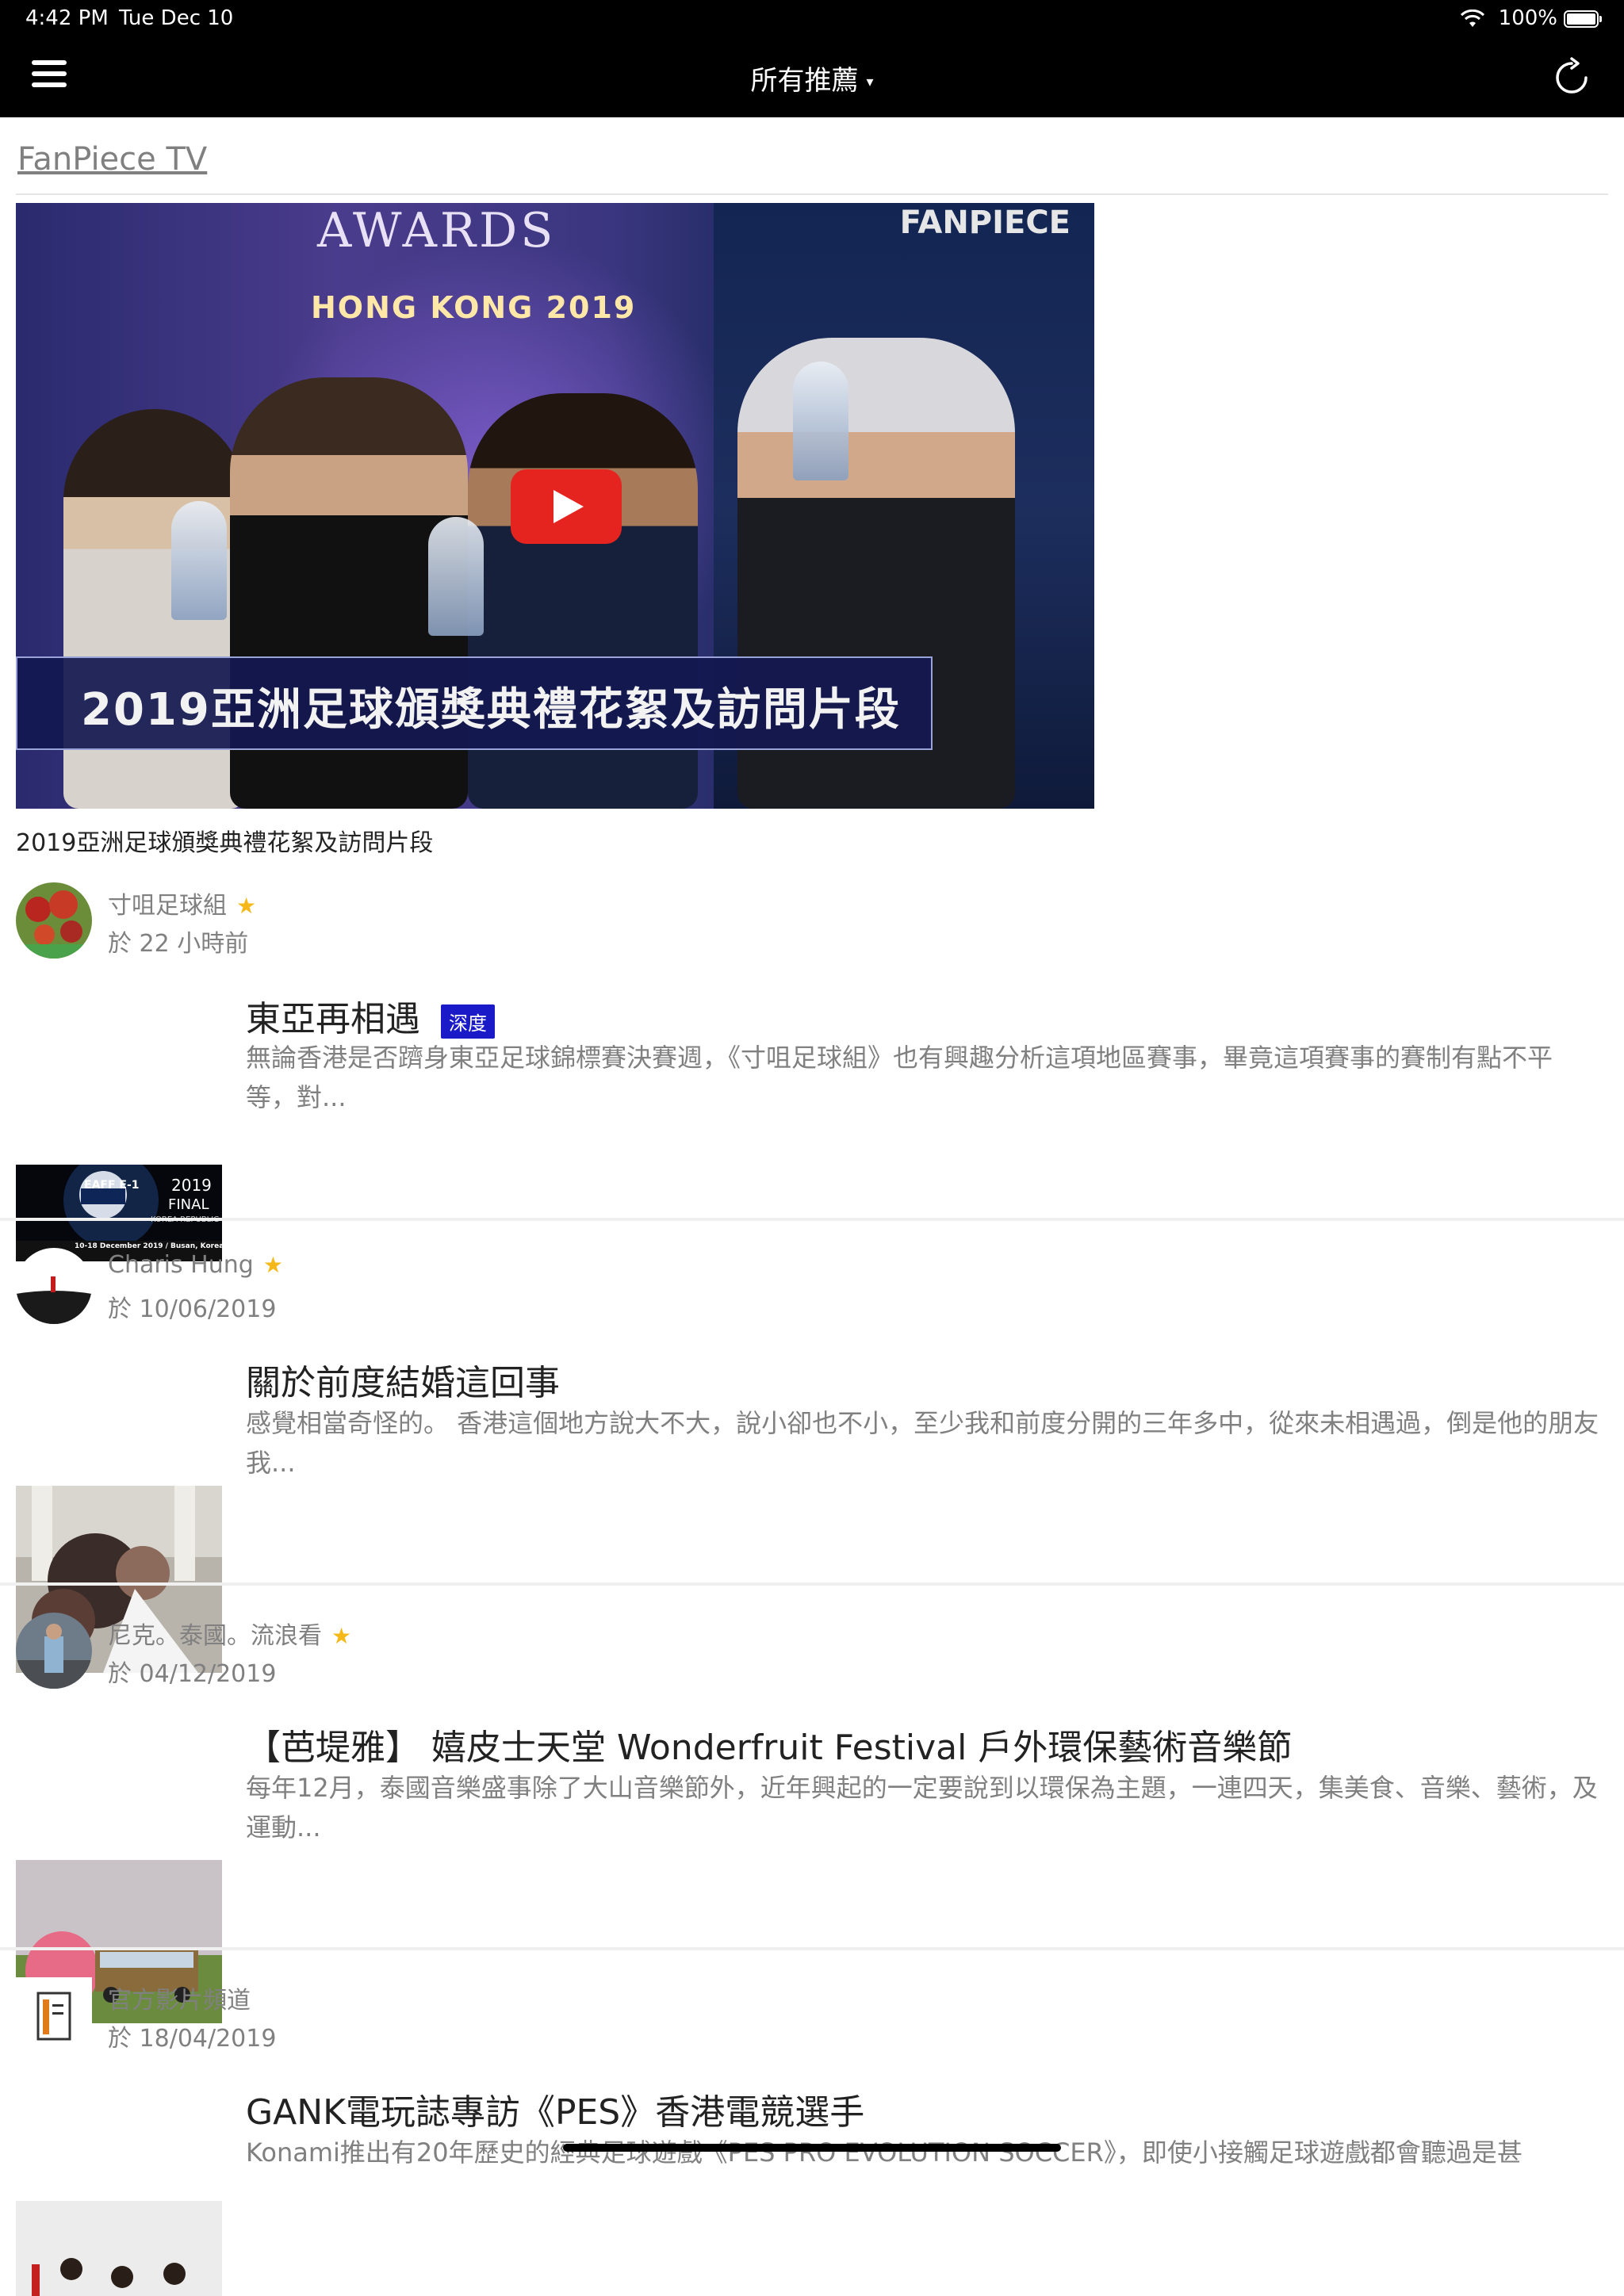 The width and height of the screenshot is (1624, 2296). I want to click on section-title-fanpiece-tv: FanPiece TV, so click(112, 159).